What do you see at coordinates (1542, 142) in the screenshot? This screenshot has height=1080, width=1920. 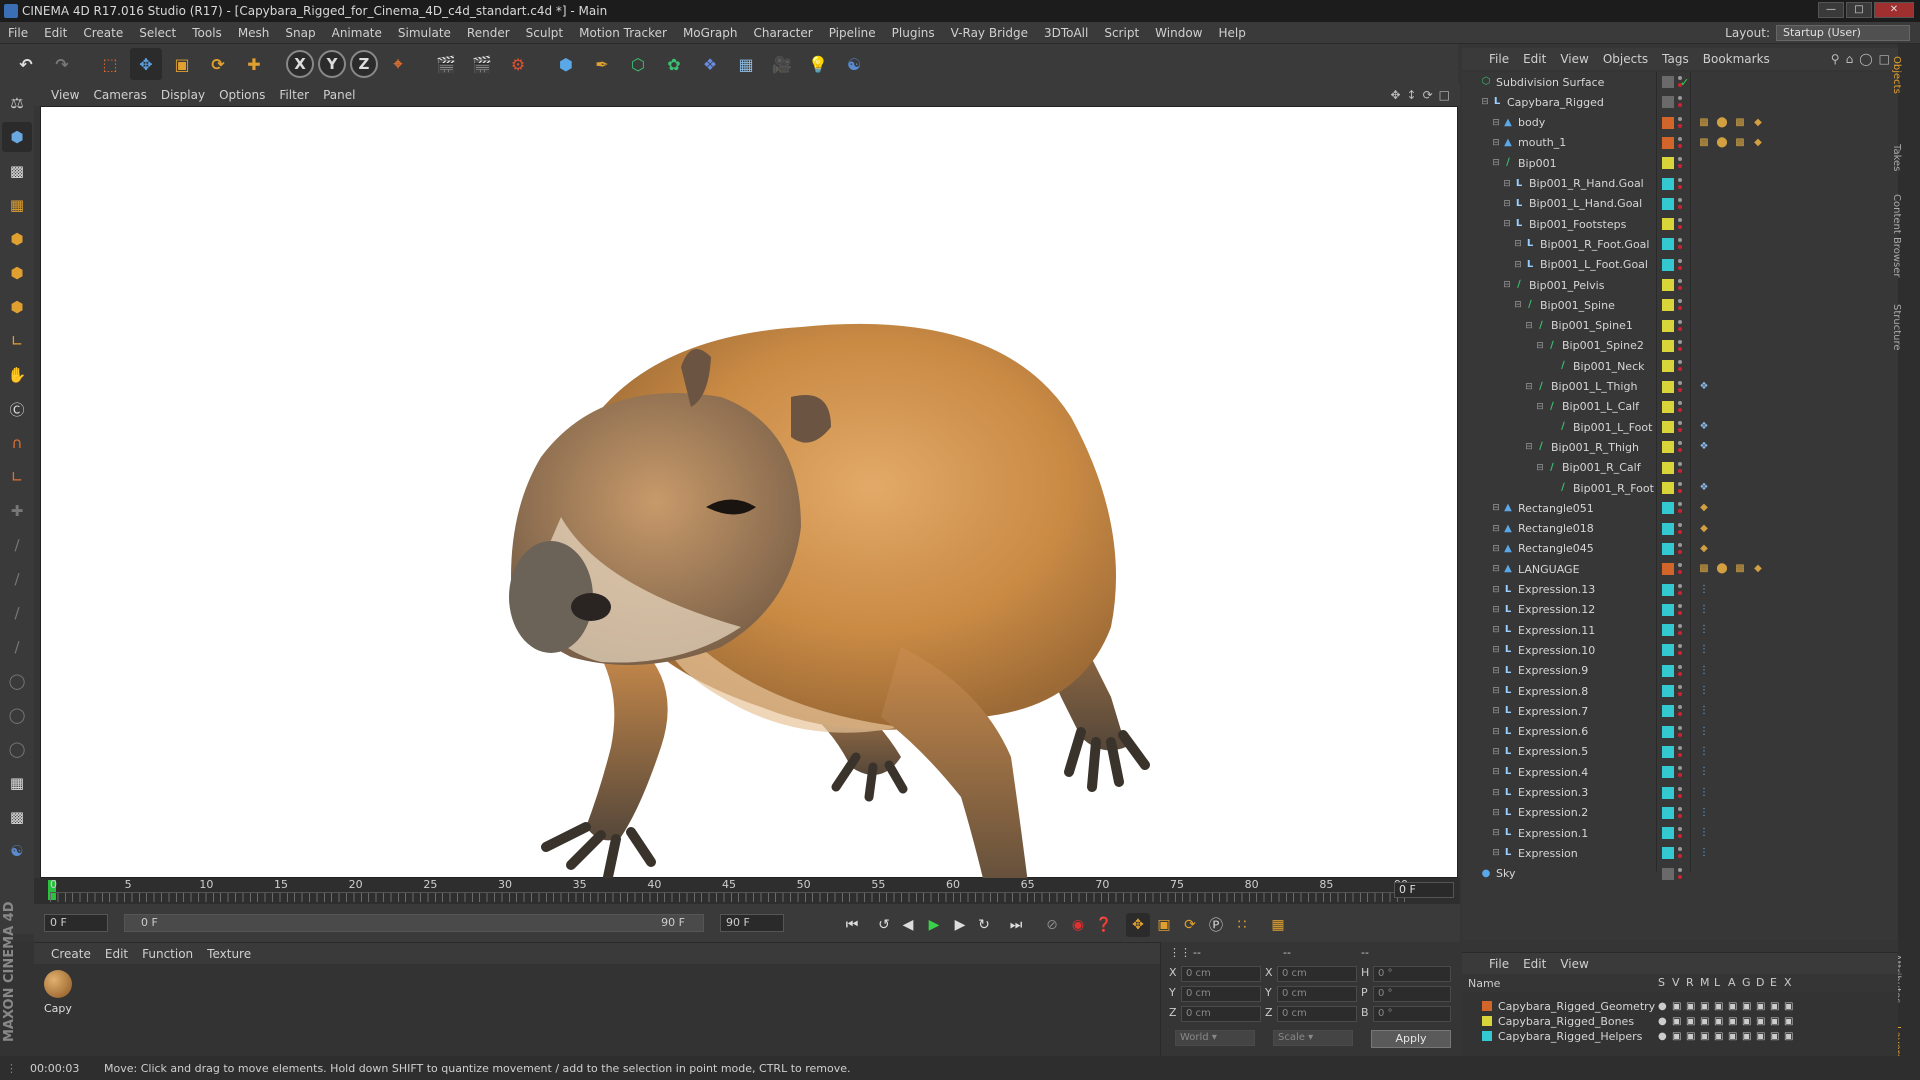 I see `object-name: mouth_1` at bounding box center [1542, 142].